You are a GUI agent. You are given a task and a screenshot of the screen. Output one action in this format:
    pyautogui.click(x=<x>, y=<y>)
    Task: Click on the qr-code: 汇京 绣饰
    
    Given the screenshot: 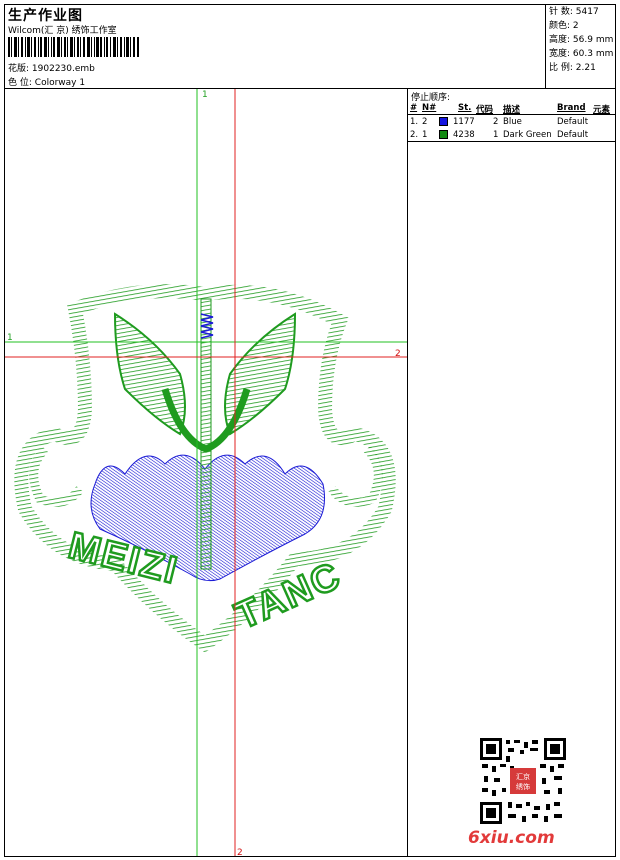 What is the action you would take?
    pyautogui.click(x=523, y=781)
    